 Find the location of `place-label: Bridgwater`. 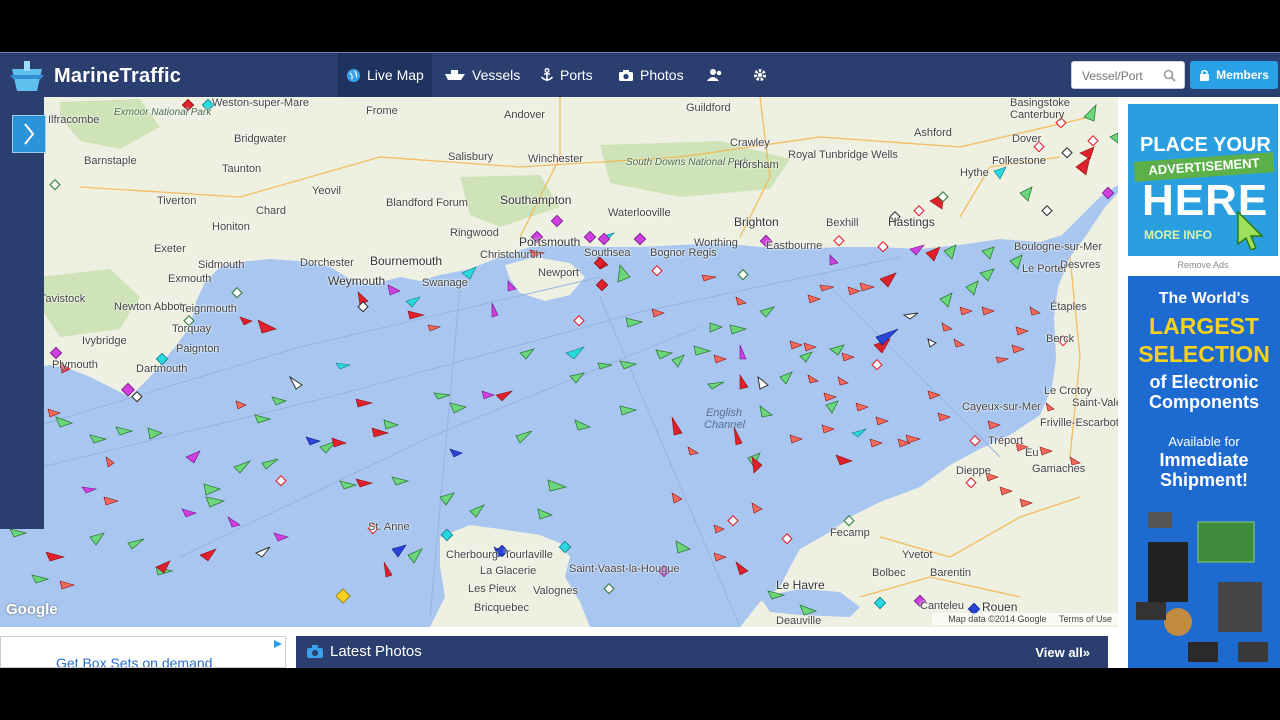

place-label: Bridgwater is located at coordinates (260, 139).